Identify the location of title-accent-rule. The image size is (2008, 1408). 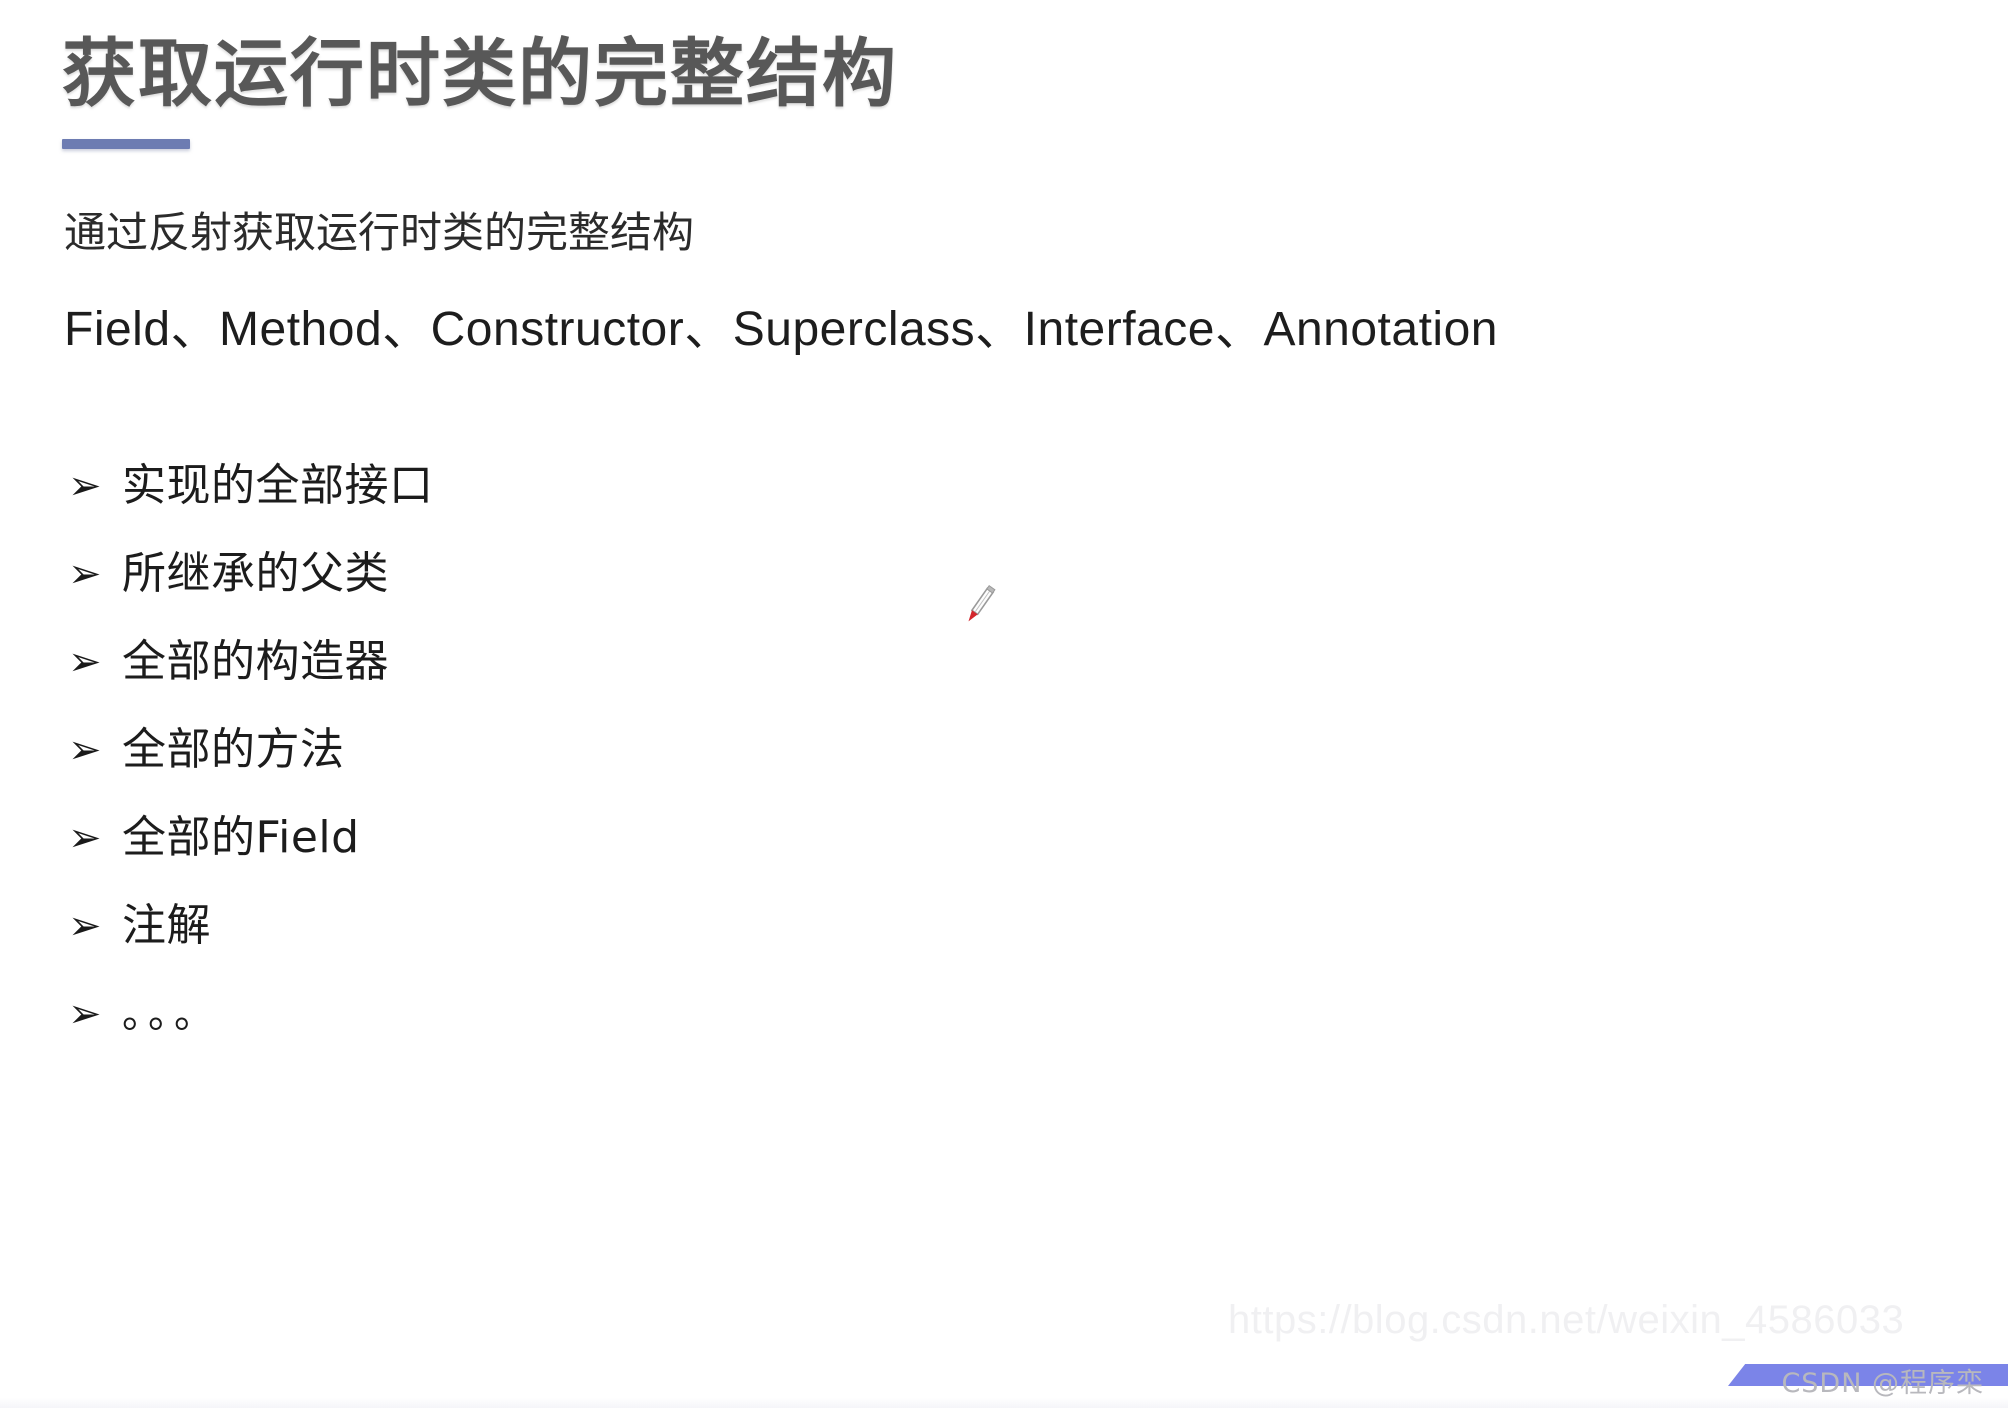
(126, 144).